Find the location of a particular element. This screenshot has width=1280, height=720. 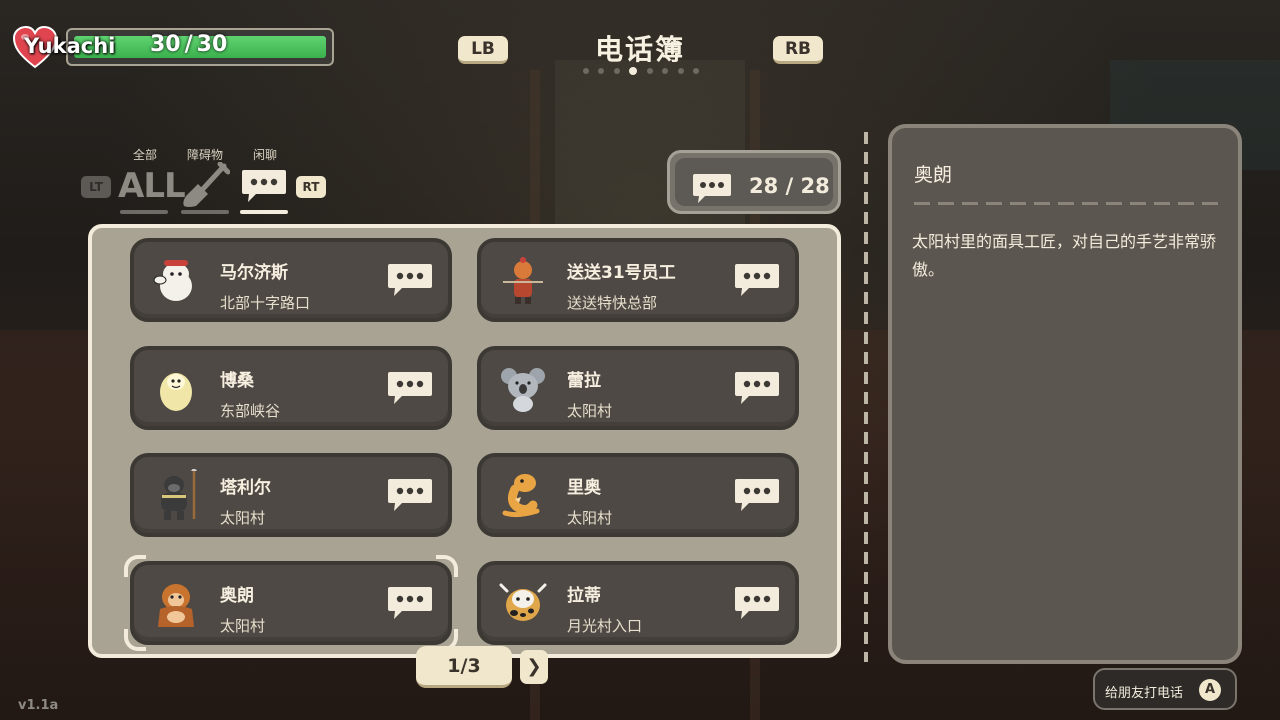

contact-count: 28 / 28 is located at coordinates (789, 186).